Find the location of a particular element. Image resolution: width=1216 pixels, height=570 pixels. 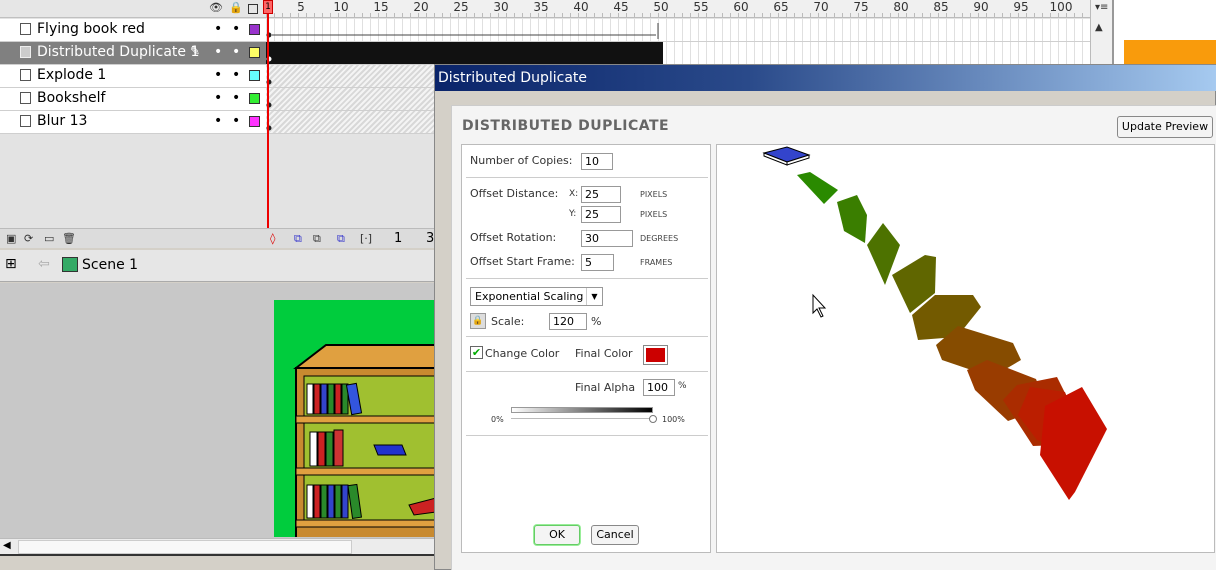

modify-markers-icon: [·] is located at coordinates (366, 238).